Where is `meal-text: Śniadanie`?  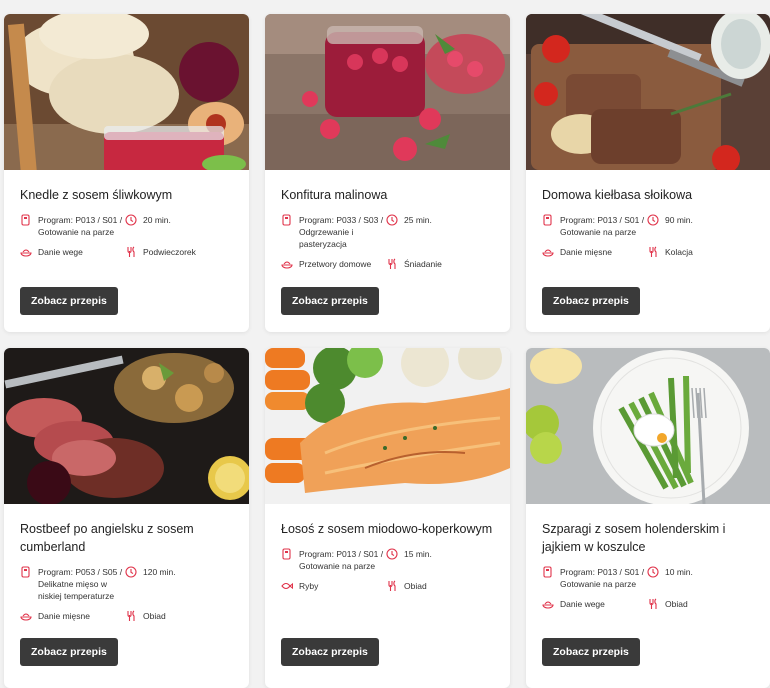
meal-text: Śniadanie is located at coordinates (423, 264).